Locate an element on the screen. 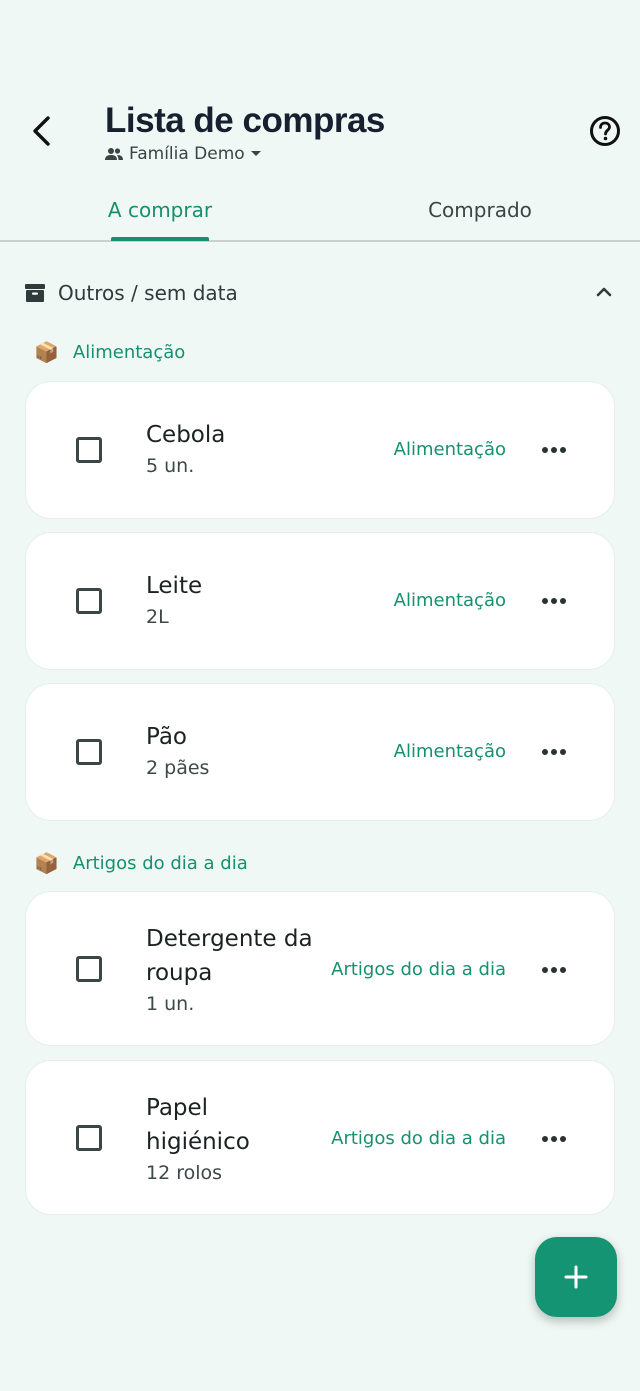  arrow-left-icon is located at coordinates (41, 131).